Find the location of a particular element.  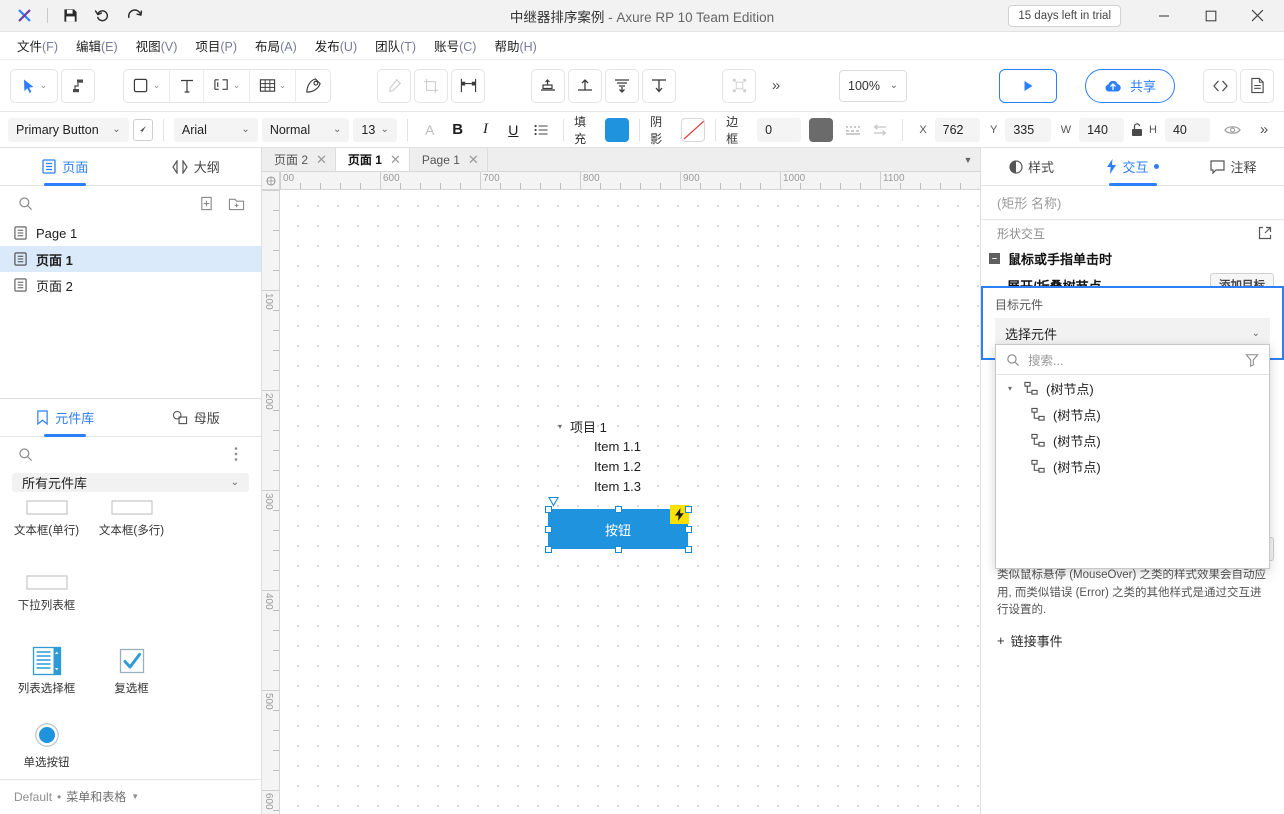

axure-logo-icon is located at coordinates (25, 16).